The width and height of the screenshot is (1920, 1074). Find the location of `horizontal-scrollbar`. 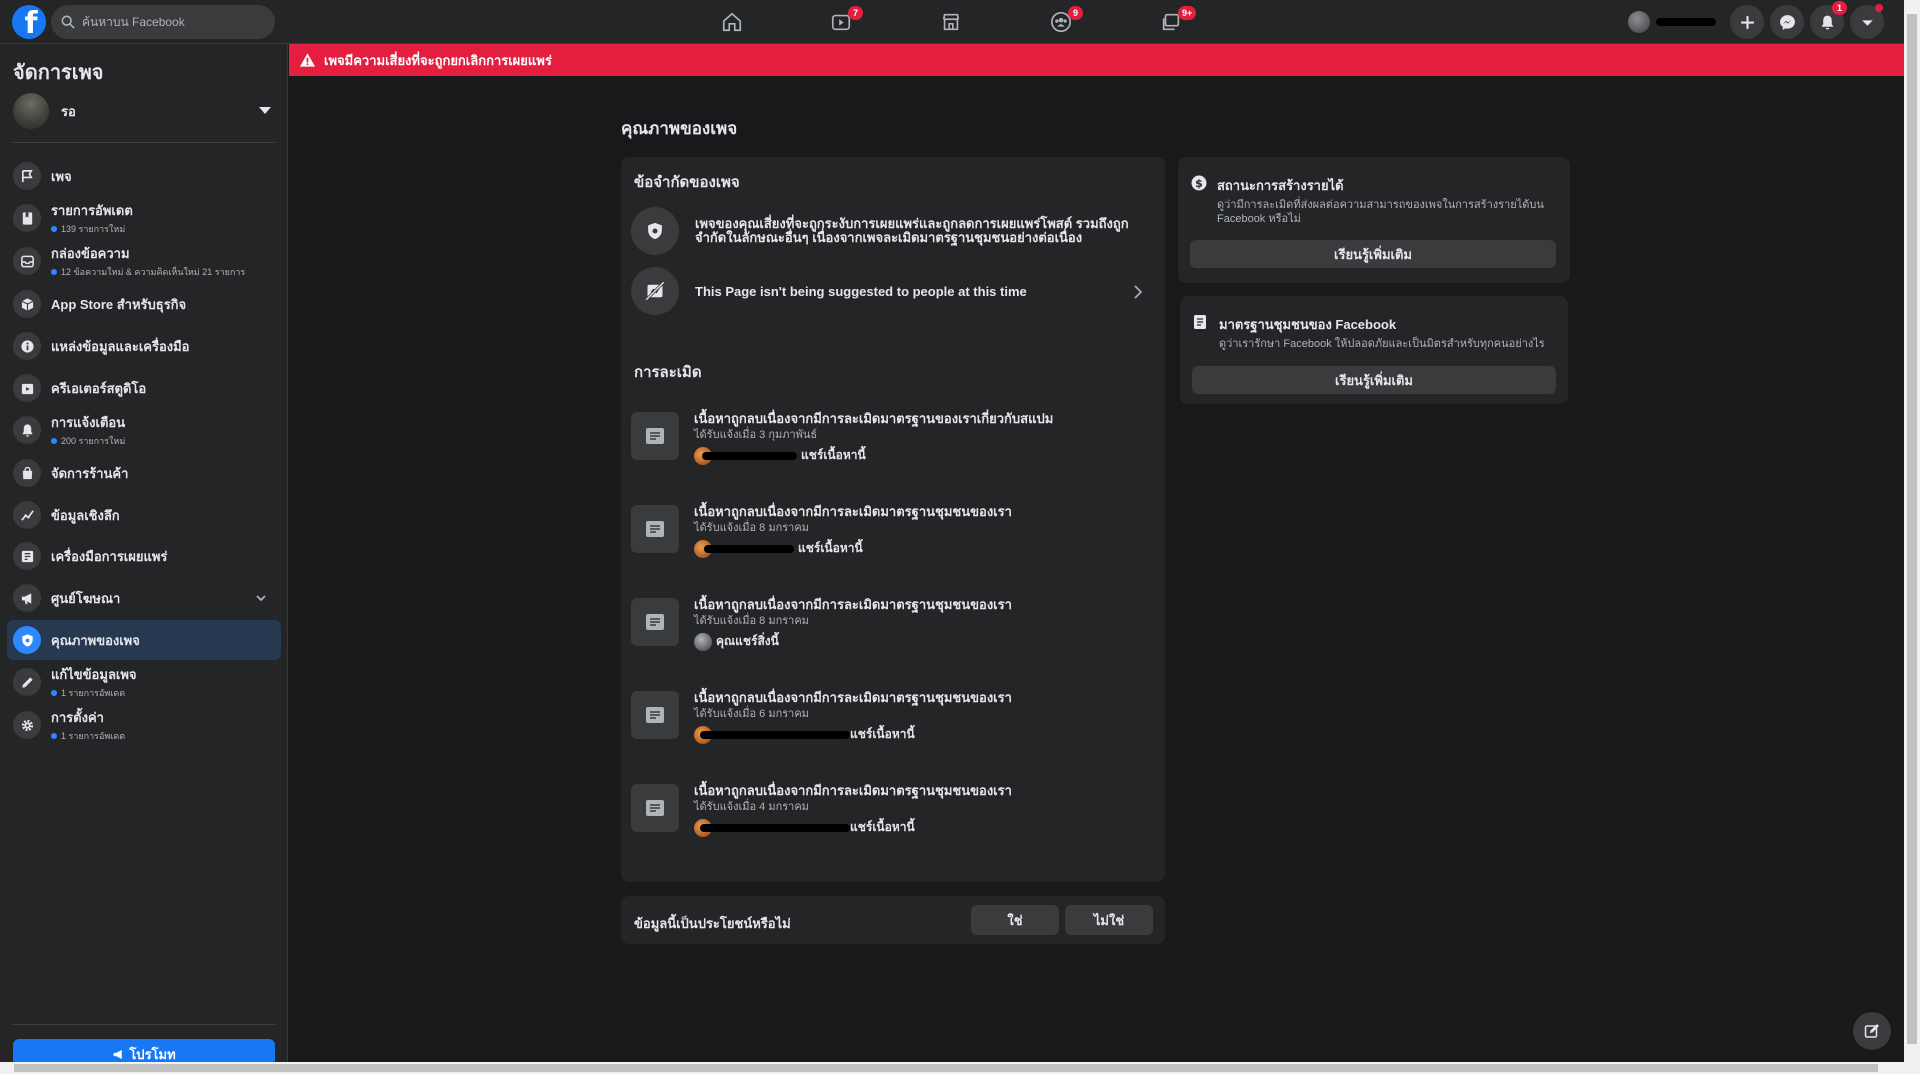

horizontal-scrollbar is located at coordinates (952, 1068).